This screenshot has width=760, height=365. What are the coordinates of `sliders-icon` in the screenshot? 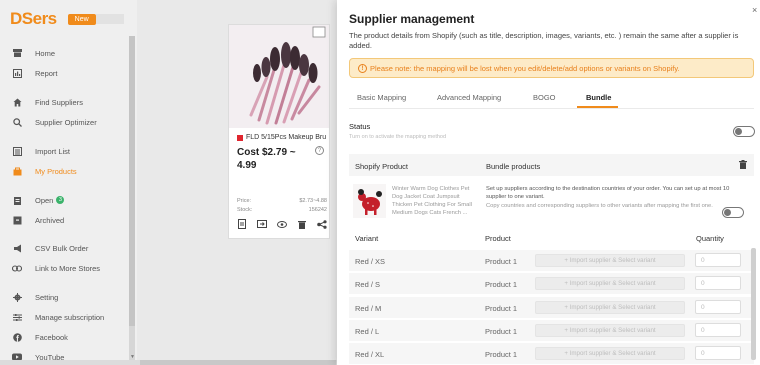 It's located at (17, 317).